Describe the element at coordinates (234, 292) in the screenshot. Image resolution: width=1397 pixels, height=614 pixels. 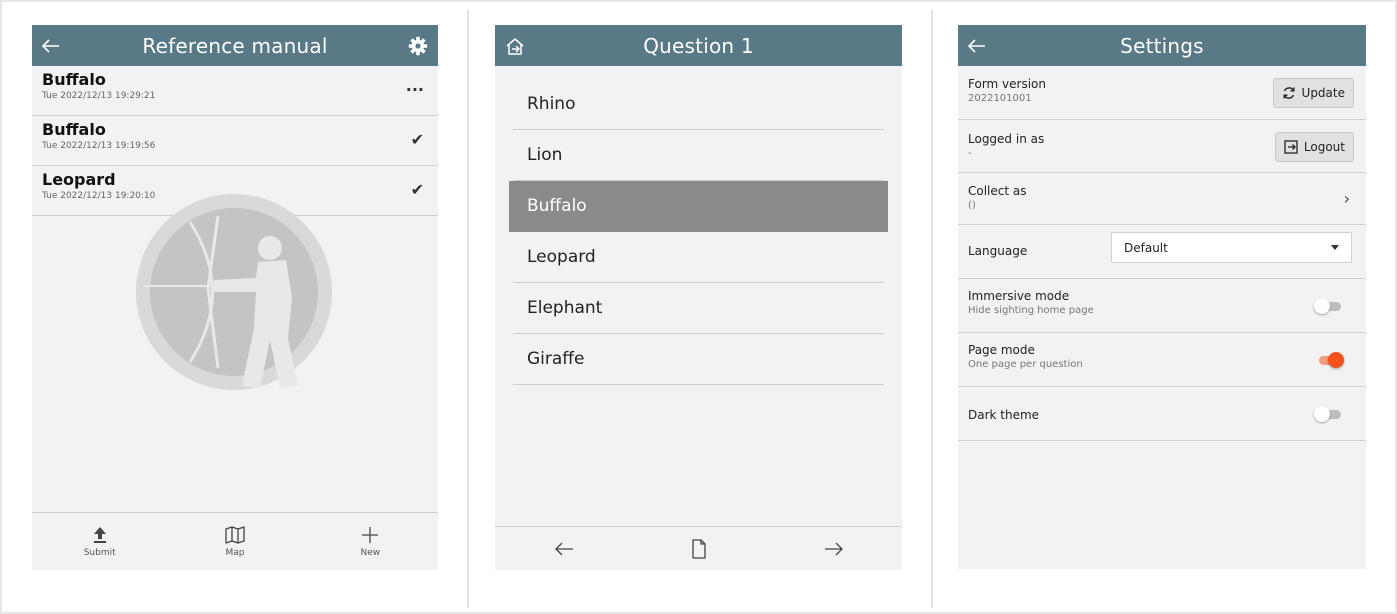
I see `archer-logo-watermark` at that location.